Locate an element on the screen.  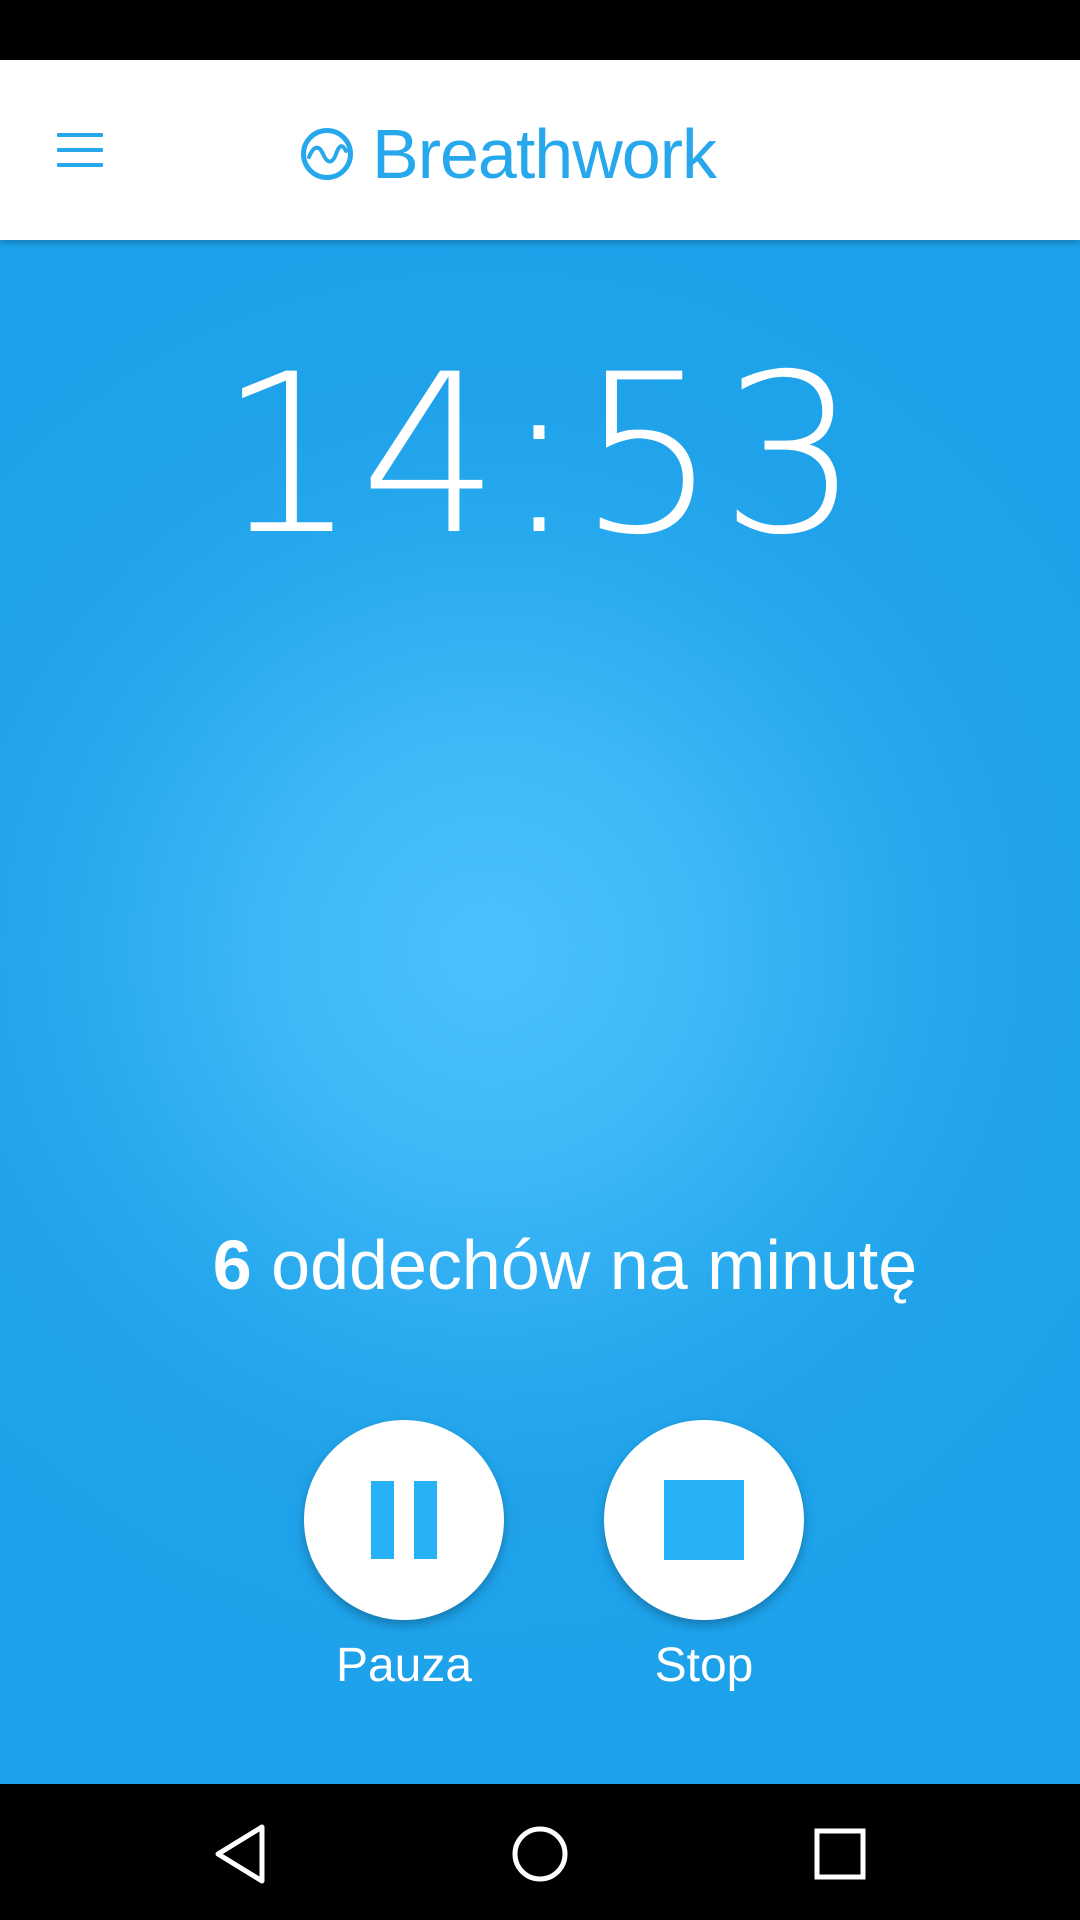
app-bar: Breathwork is located at coordinates (540, 150).